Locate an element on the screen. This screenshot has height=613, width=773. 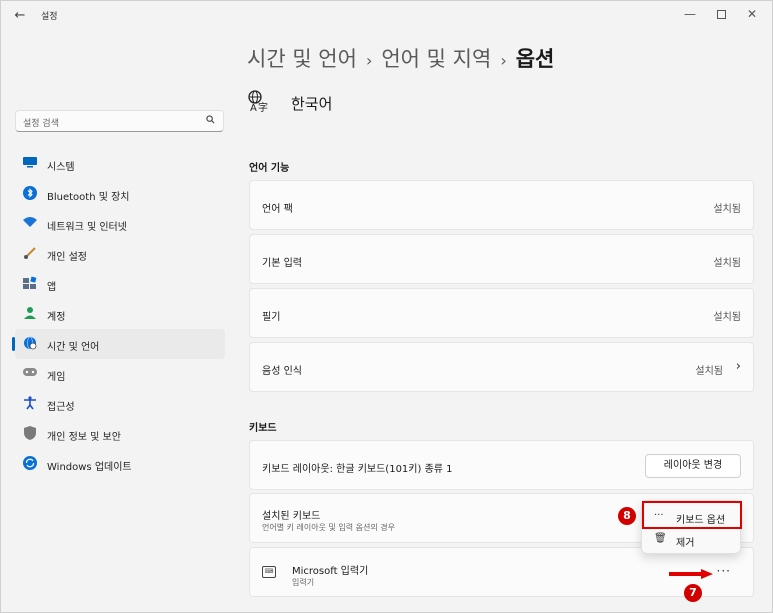
annotation-arrow-icon is located at coordinates (691, 574).